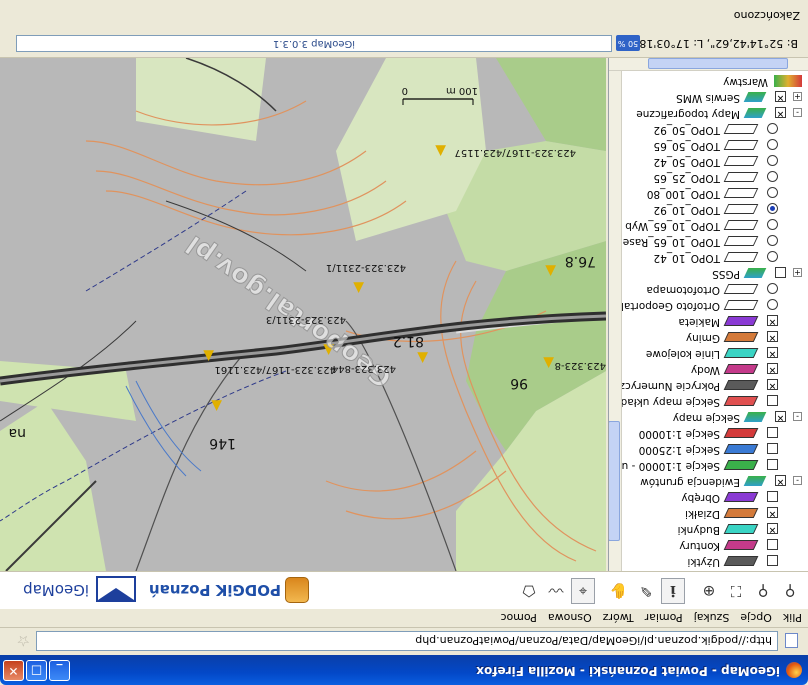 The width and height of the screenshot is (808, 685). I want to click on zoom-area-icon: ⊕, so click(709, 591).